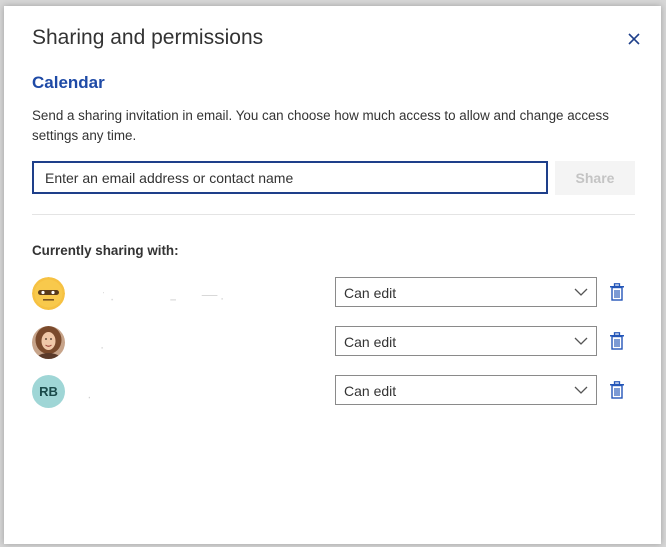 This screenshot has width=666, height=547. I want to click on divider, so click(333, 214).